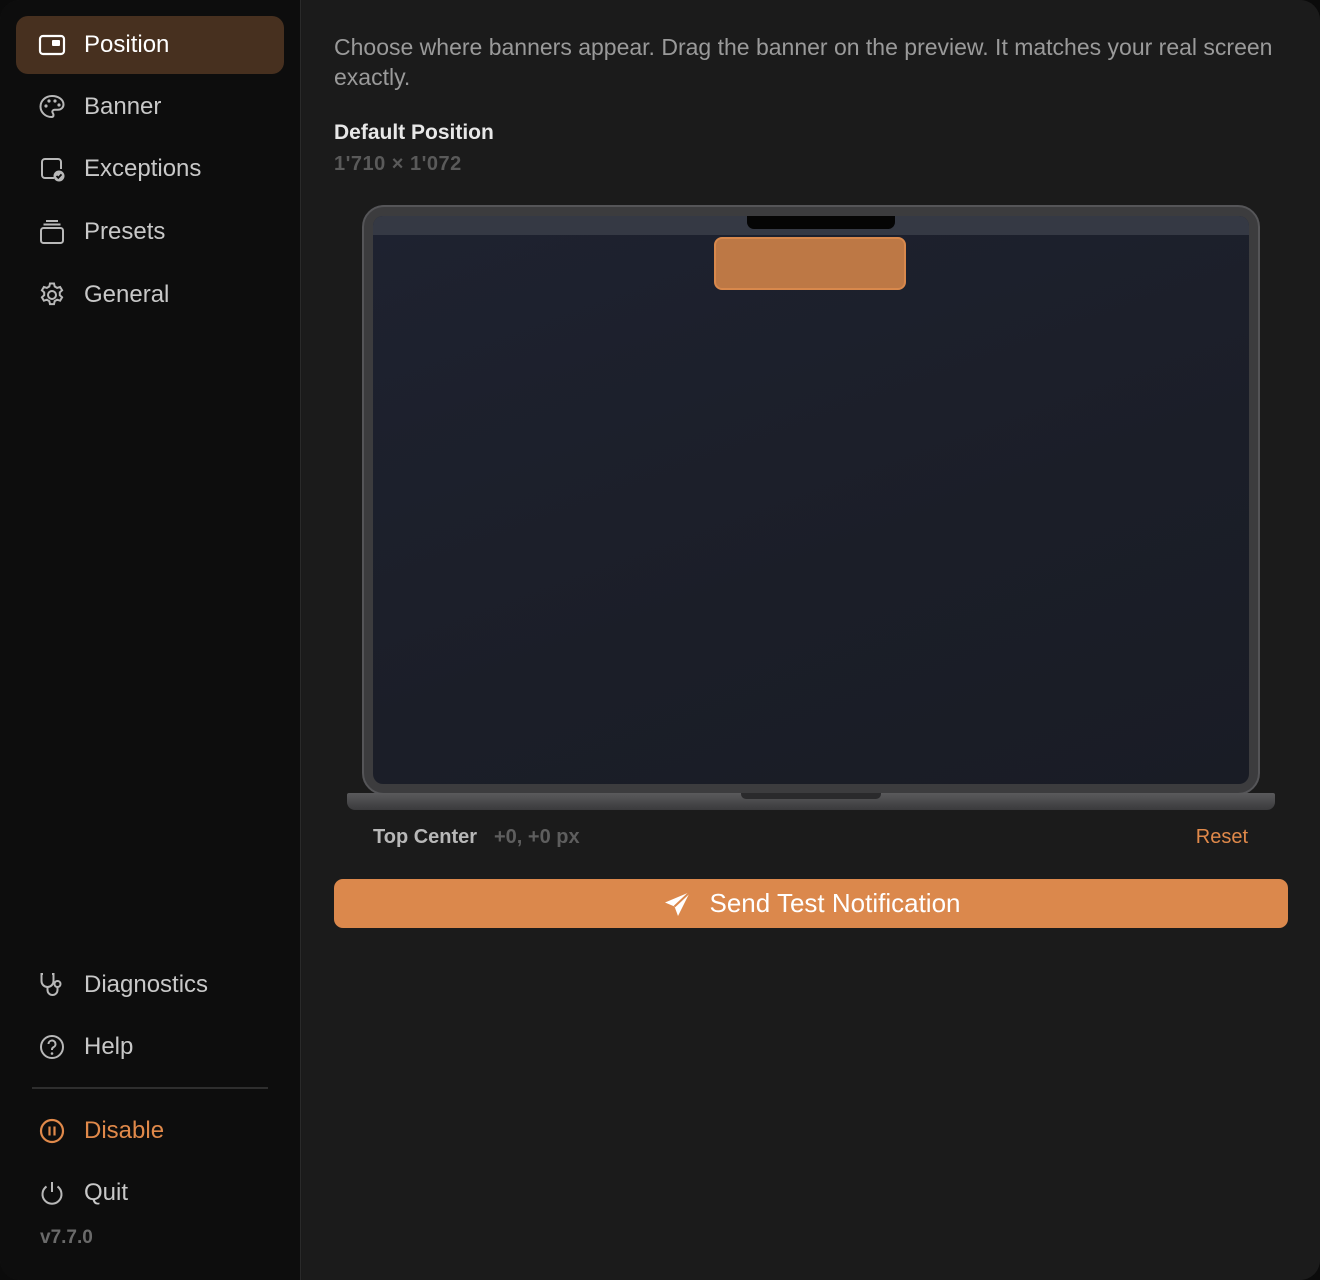 The height and width of the screenshot is (1280, 1320). I want to click on send-test-notification-button: Send Test Notification, so click(811, 903).